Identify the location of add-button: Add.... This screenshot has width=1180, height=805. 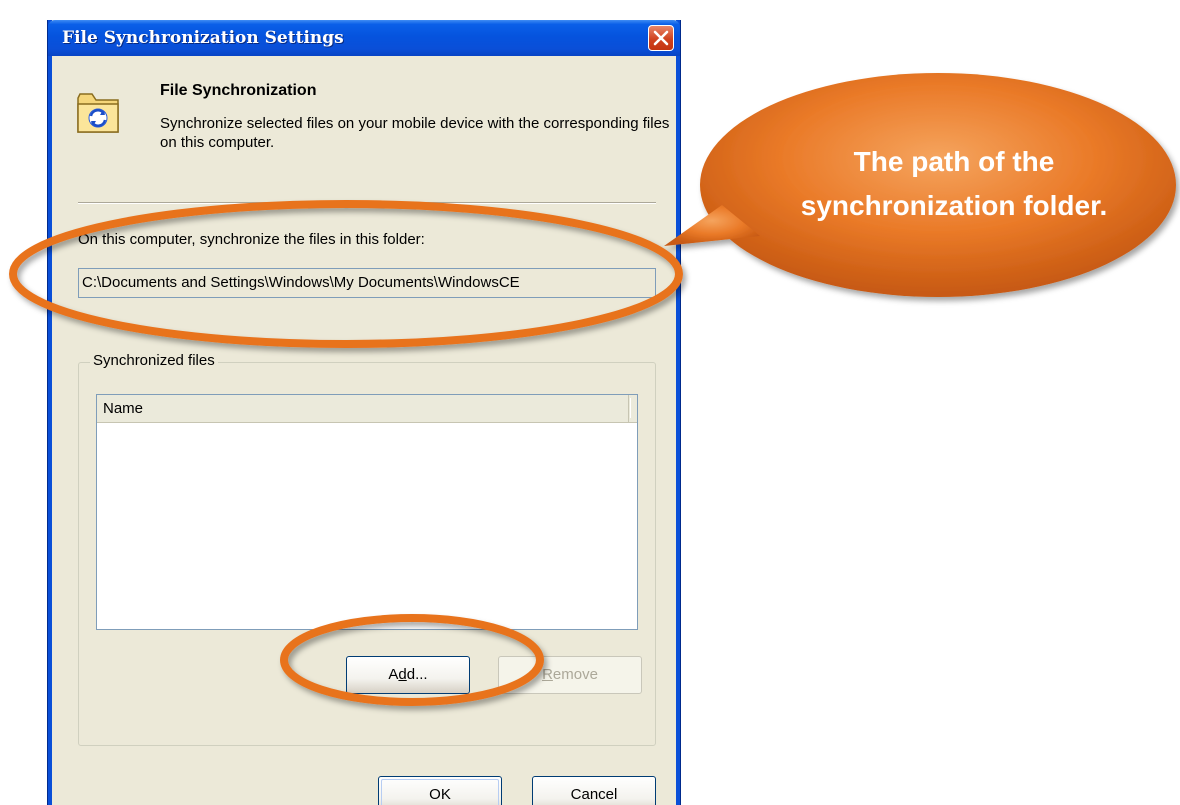
(408, 675).